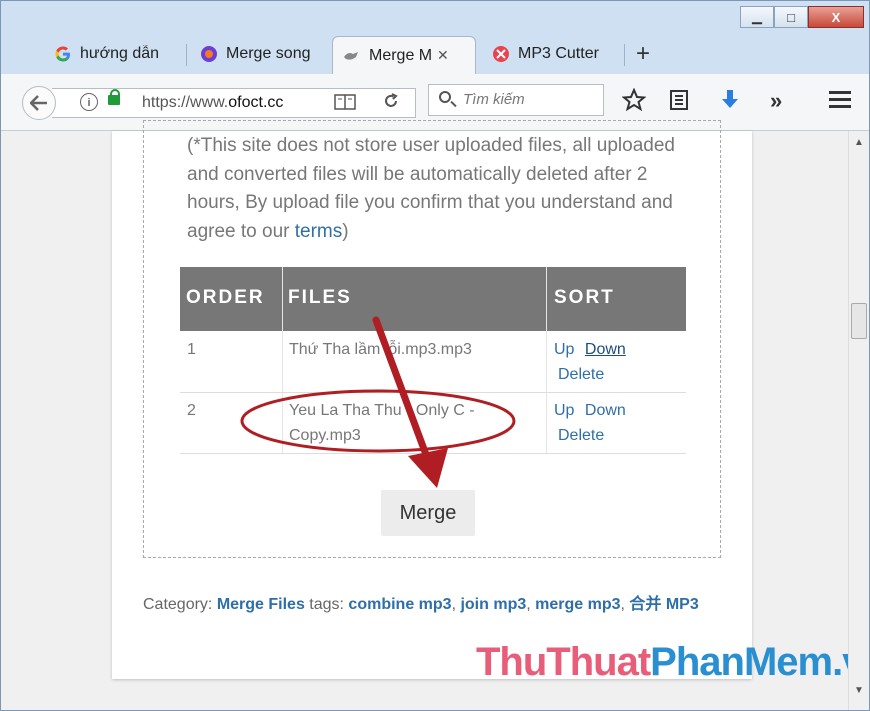 The width and height of the screenshot is (870, 711). Describe the element at coordinates (859, 321) in the screenshot. I see `scrollbar-thumb` at that location.